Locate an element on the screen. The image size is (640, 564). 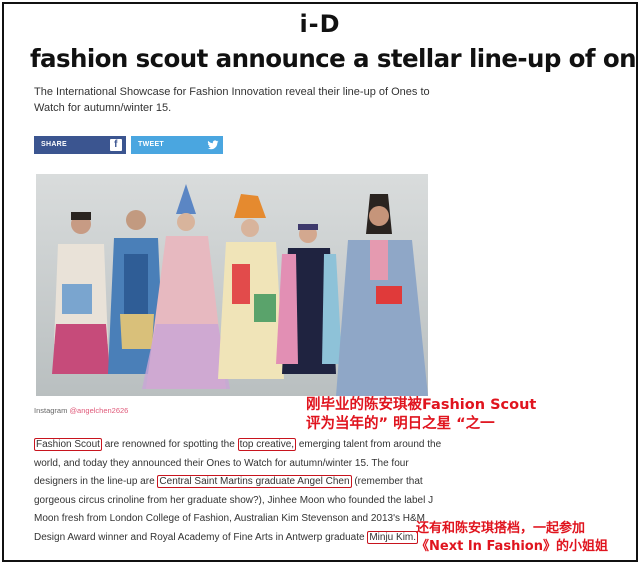
site-logo: i-D is located at coordinates (319, 24).